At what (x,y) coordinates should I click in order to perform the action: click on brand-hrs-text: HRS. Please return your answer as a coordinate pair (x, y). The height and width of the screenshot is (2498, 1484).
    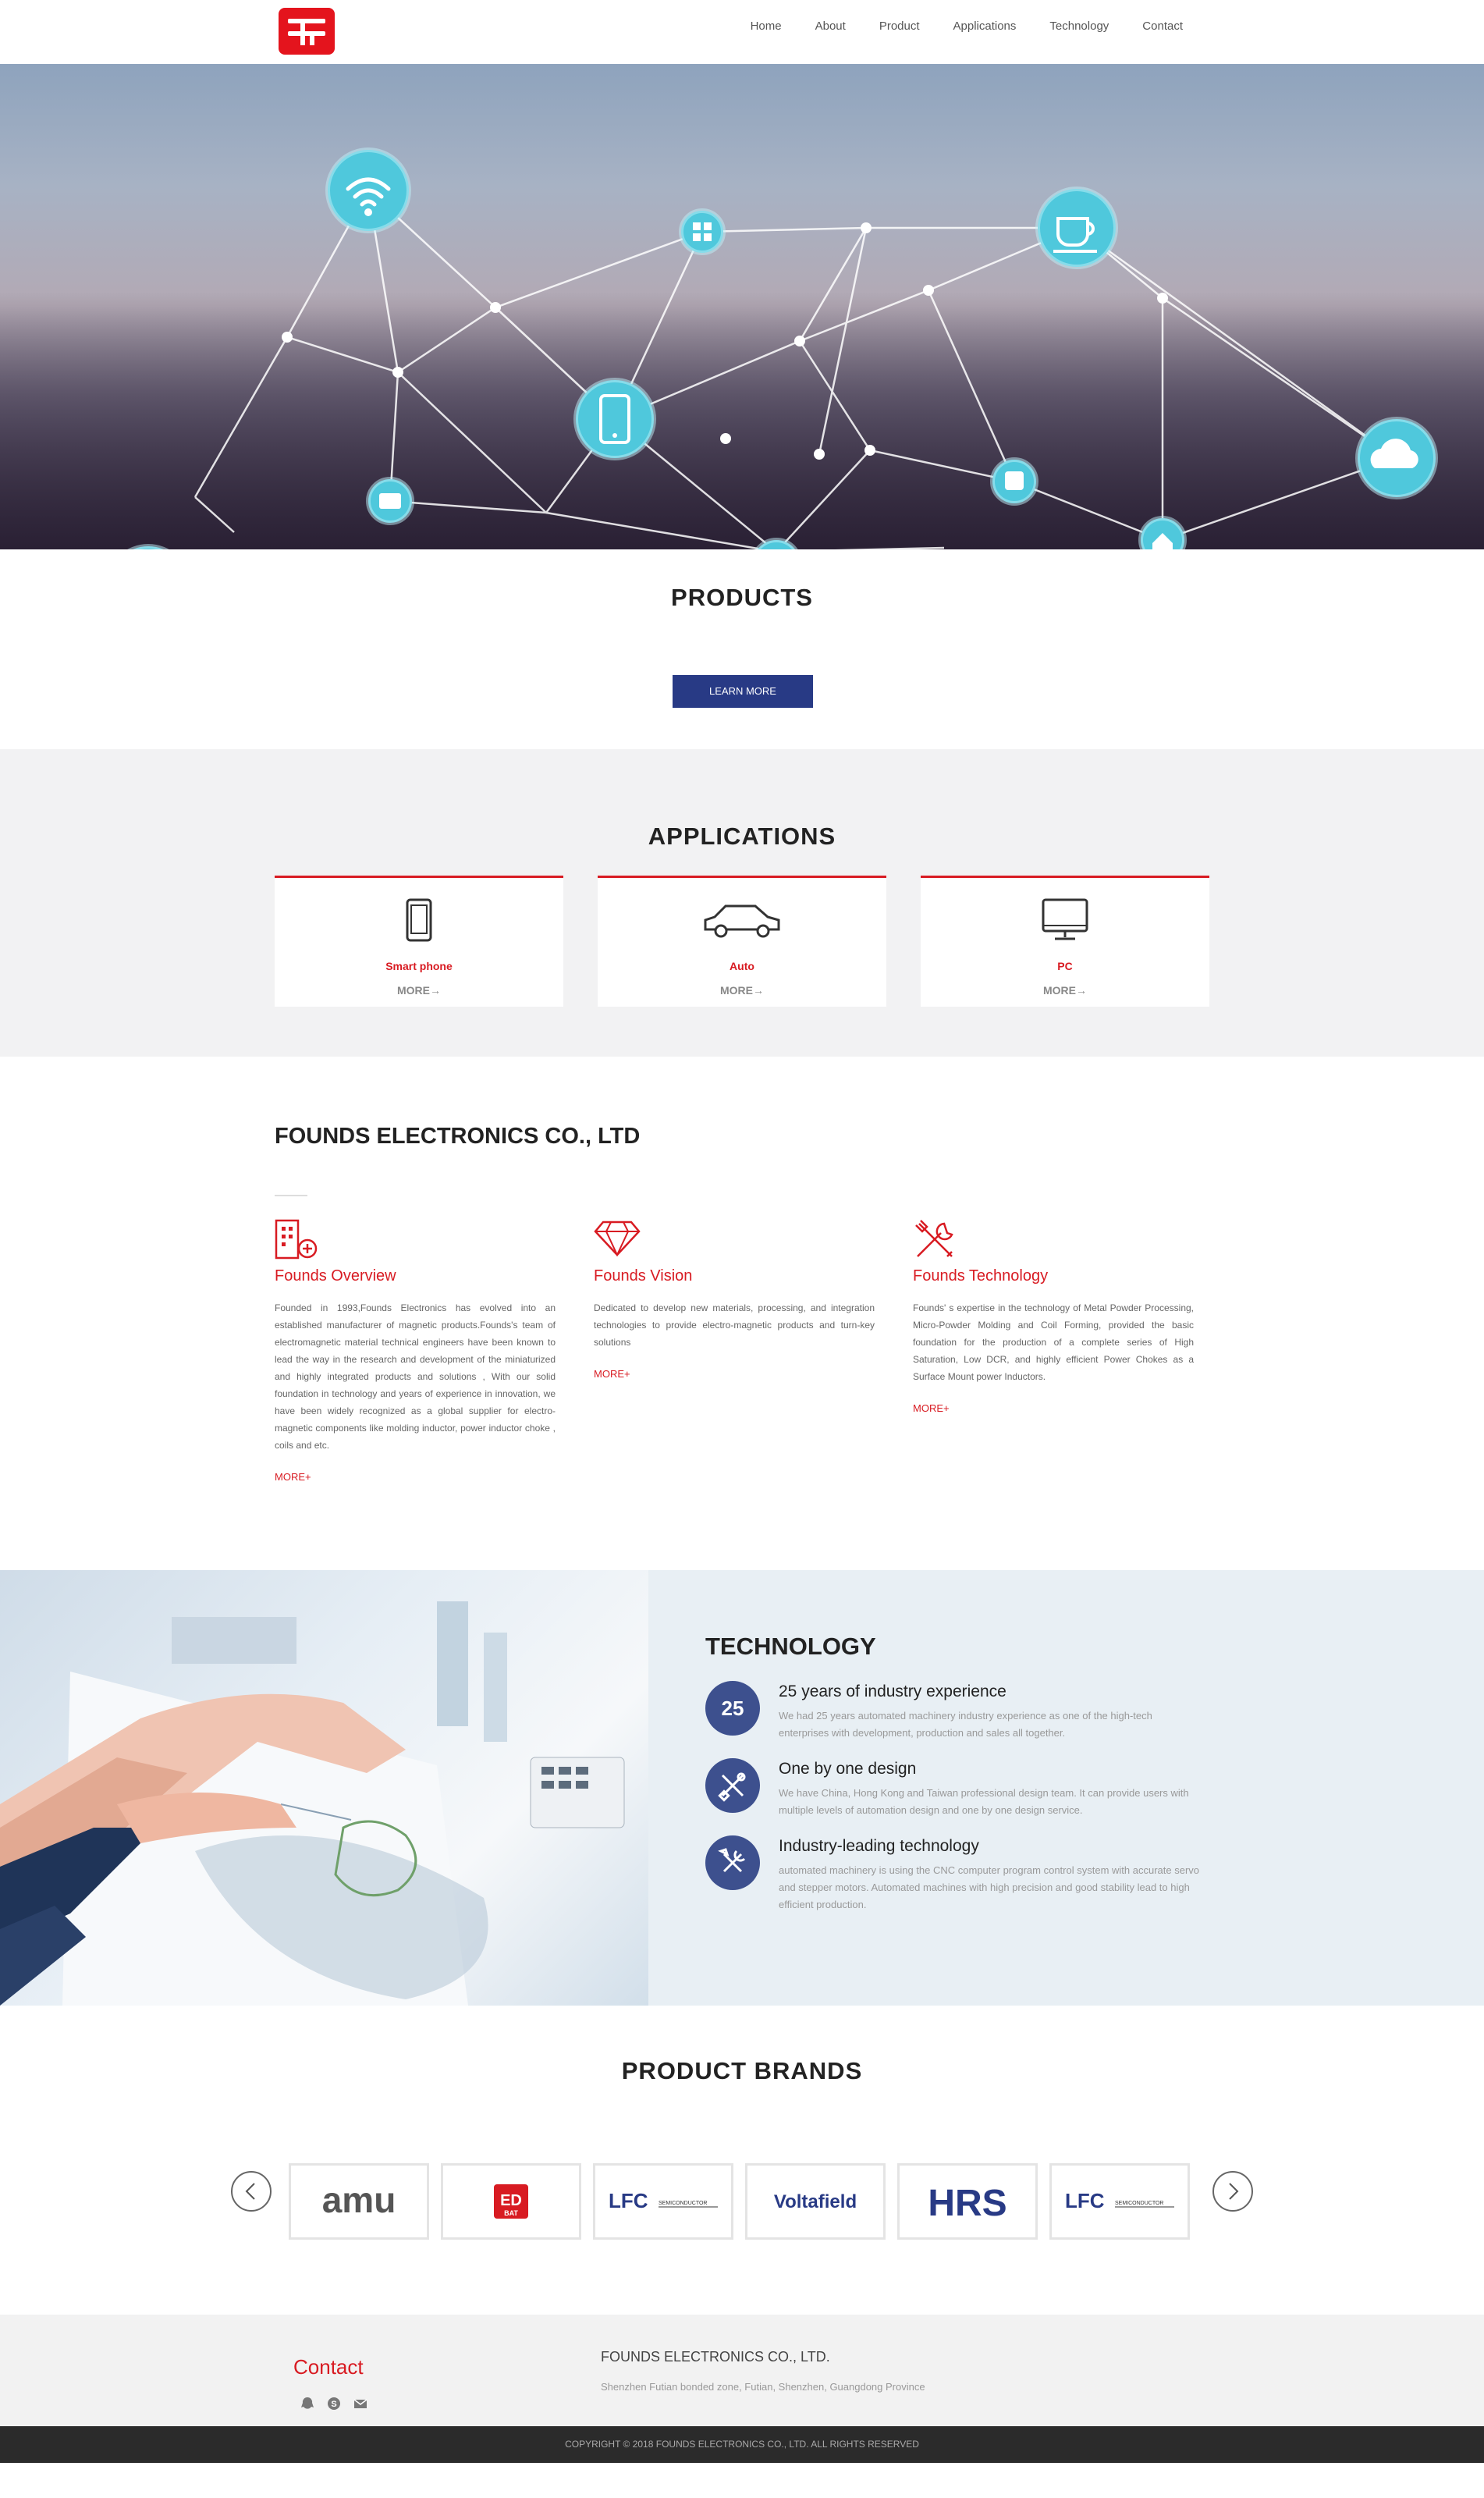
    Looking at the image, I should click on (967, 2203).